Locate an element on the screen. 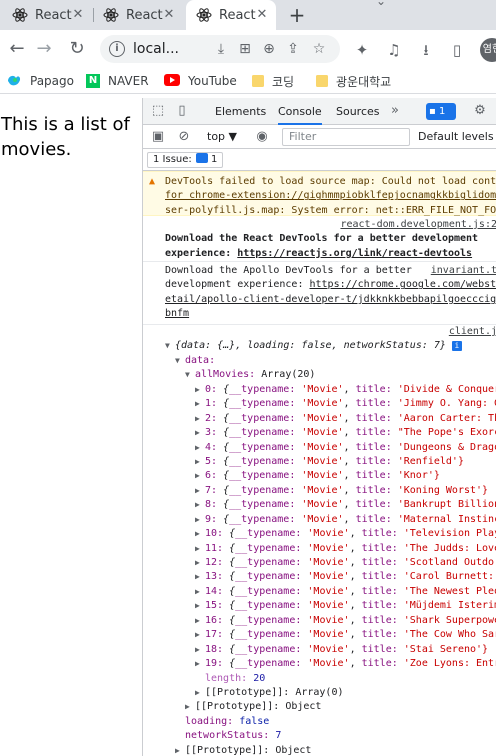 The width and height of the screenshot is (496, 756). device-toolbar-icon: ▯ is located at coordinates (182, 111).